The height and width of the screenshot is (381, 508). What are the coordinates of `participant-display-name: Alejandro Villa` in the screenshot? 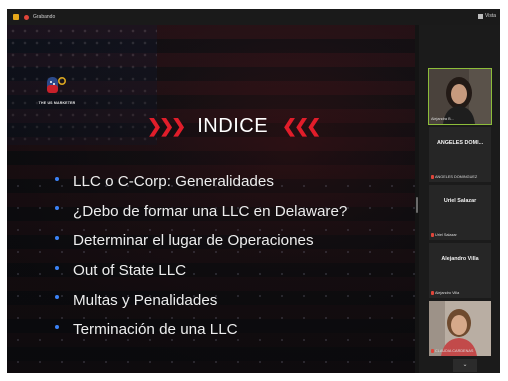 It's located at (460, 259).